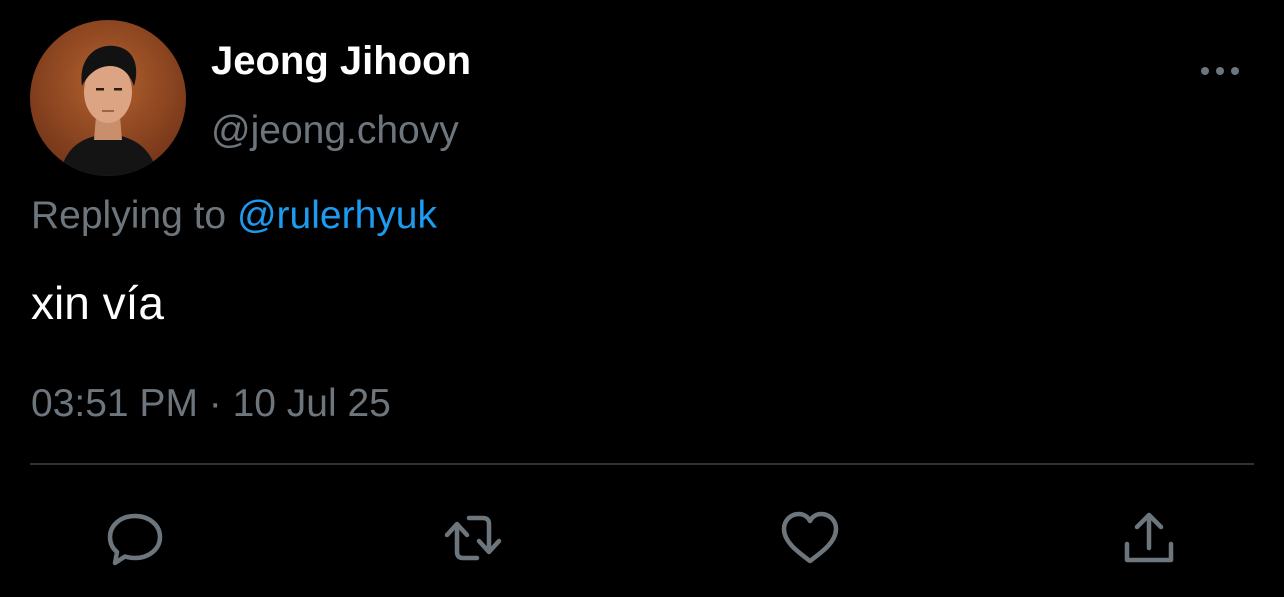  I want to click on share-upload-icon, so click(1149, 537).